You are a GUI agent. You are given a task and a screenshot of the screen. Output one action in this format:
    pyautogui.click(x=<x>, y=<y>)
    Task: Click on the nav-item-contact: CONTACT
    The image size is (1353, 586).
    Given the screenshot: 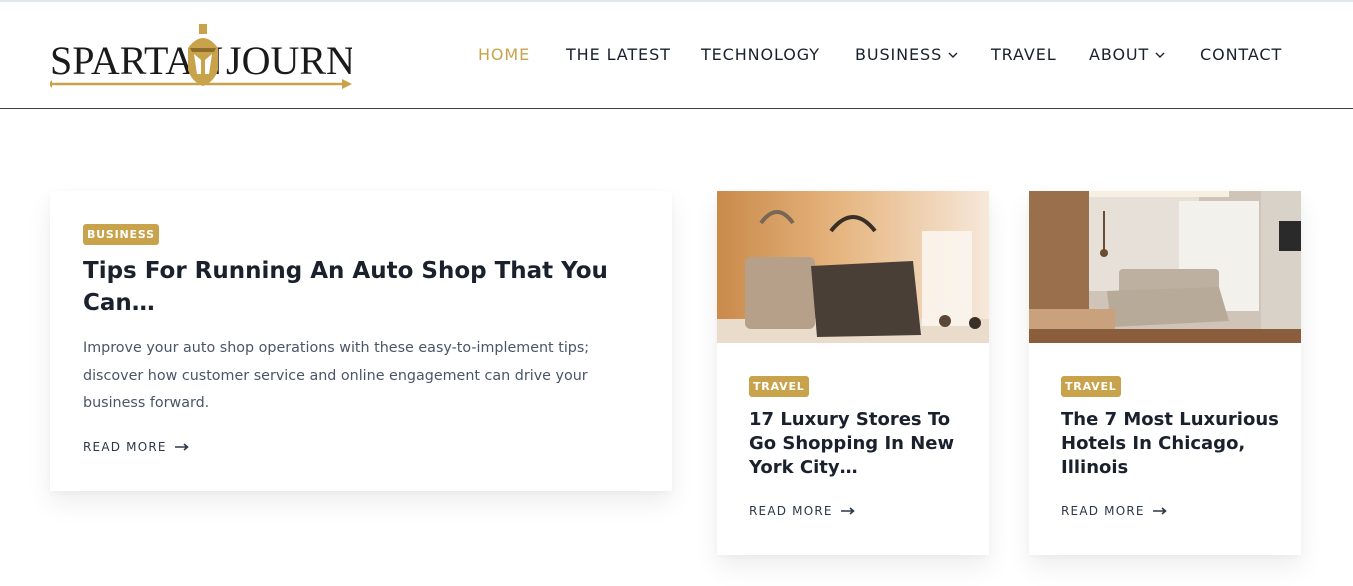 What is the action you would take?
    pyautogui.click(x=1241, y=54)
    